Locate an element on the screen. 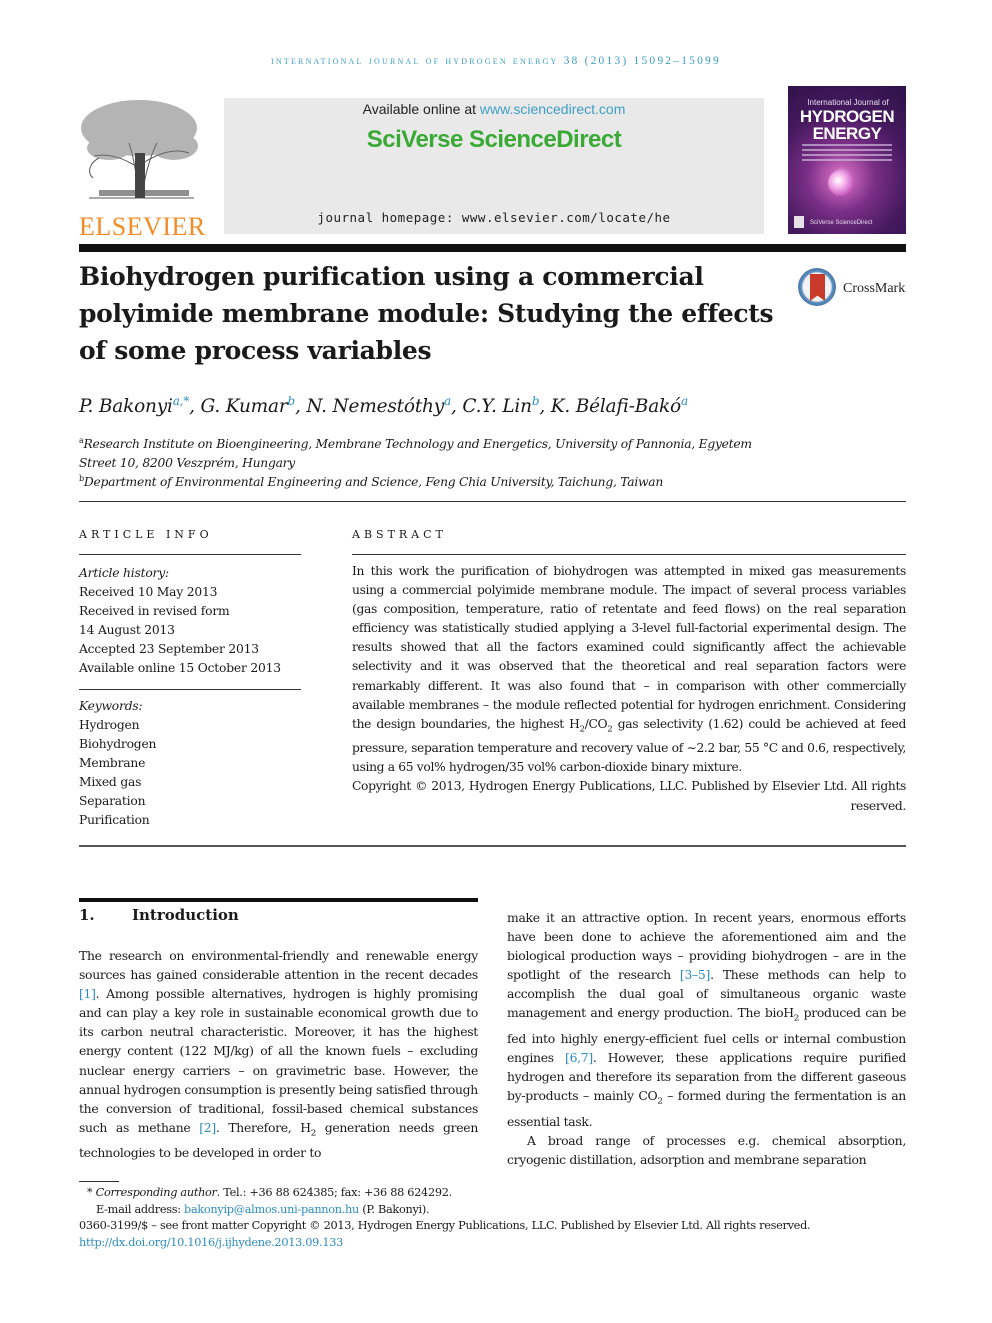  author: G. Kumarb is located at coordinates (248, 406).